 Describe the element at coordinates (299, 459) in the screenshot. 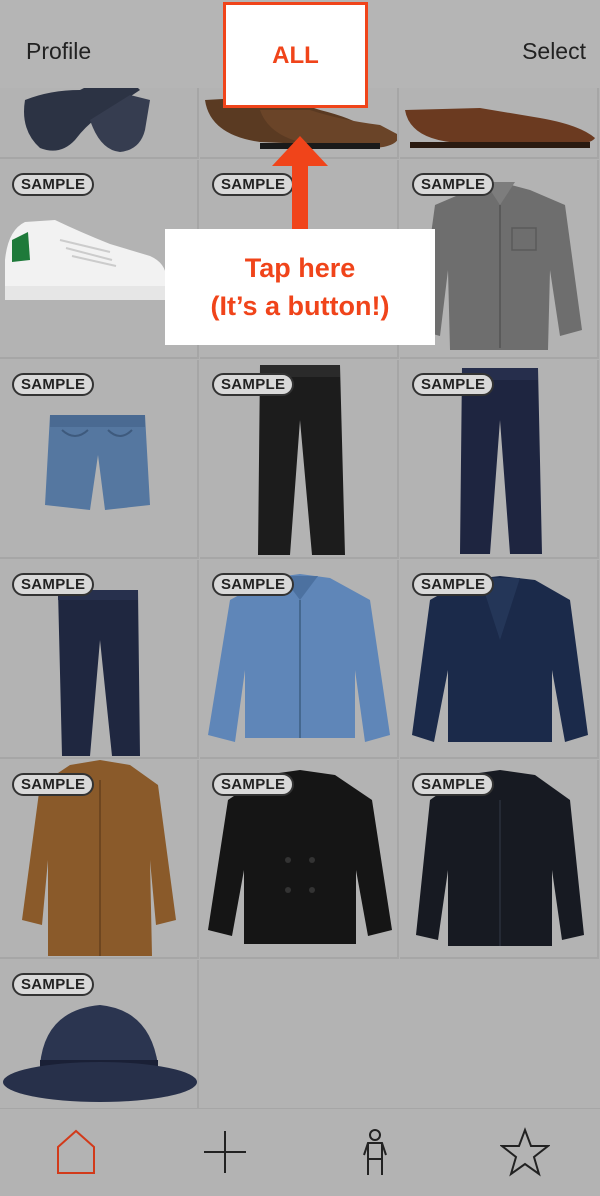

I see `grid-item-black-jeans: SAMPLE` at that location.